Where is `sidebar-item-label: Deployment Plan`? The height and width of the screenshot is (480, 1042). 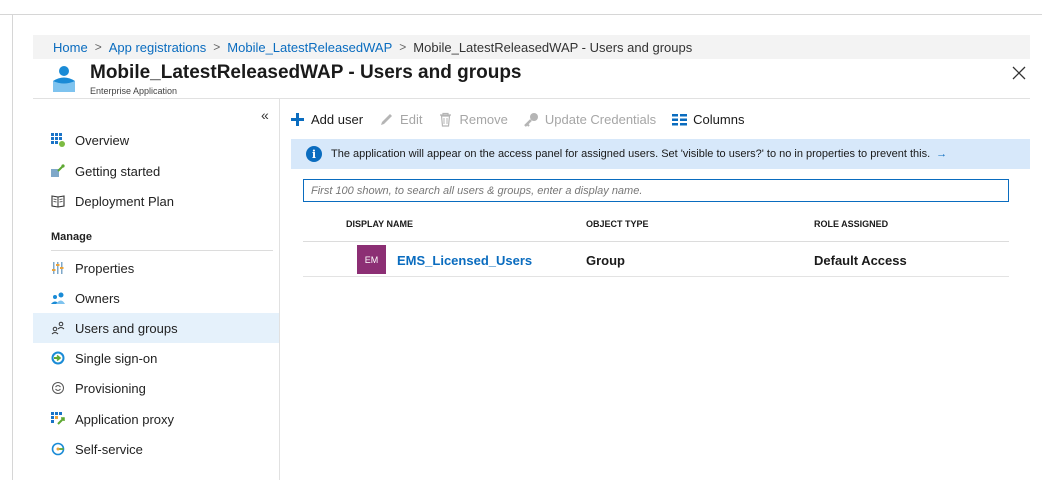
sidebar-item-label: Deployment Plan is located at coordinates (124, 201).